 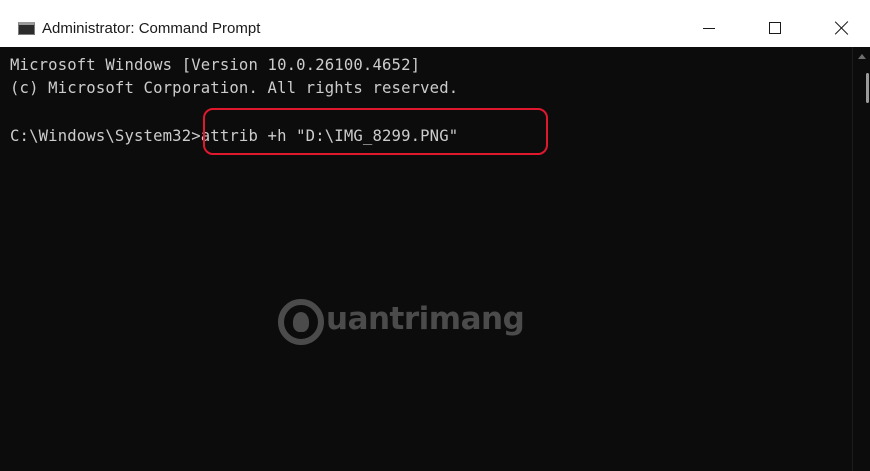 What do you see at coordinates (375, 131) in the screenshot?
I see `command-highlight-box` at bounding box center [375, 131].